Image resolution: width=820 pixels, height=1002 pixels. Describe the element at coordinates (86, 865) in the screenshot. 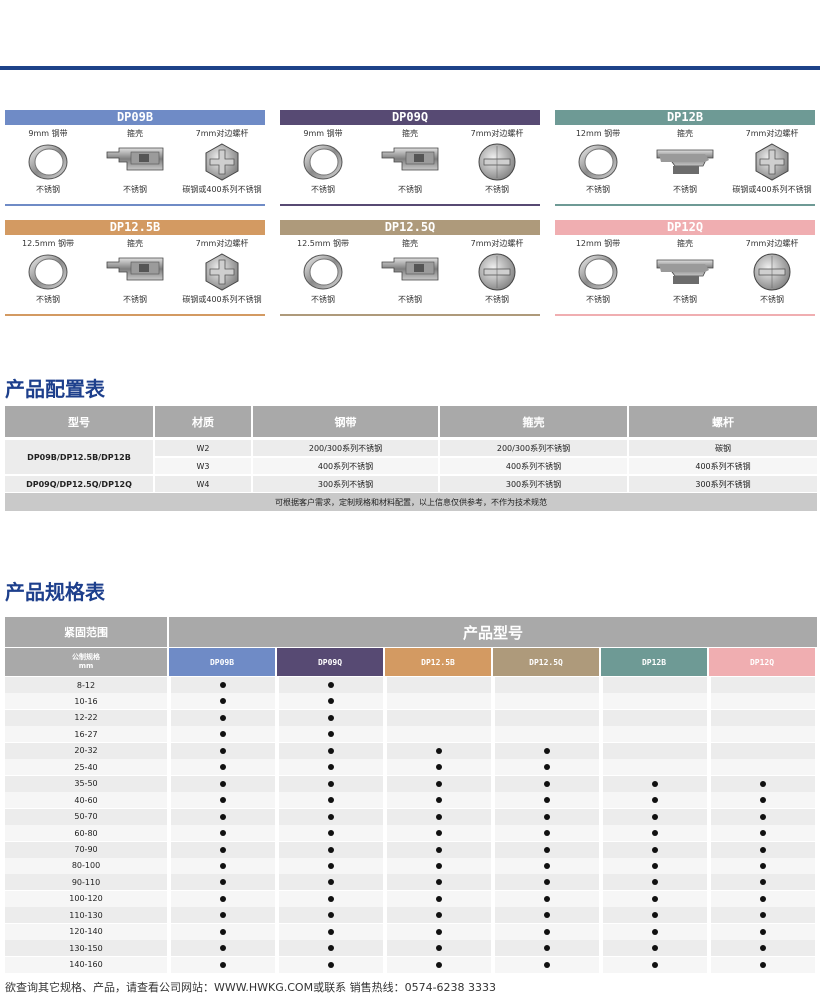

I see `spec-range-cell: 80-100` at that location.